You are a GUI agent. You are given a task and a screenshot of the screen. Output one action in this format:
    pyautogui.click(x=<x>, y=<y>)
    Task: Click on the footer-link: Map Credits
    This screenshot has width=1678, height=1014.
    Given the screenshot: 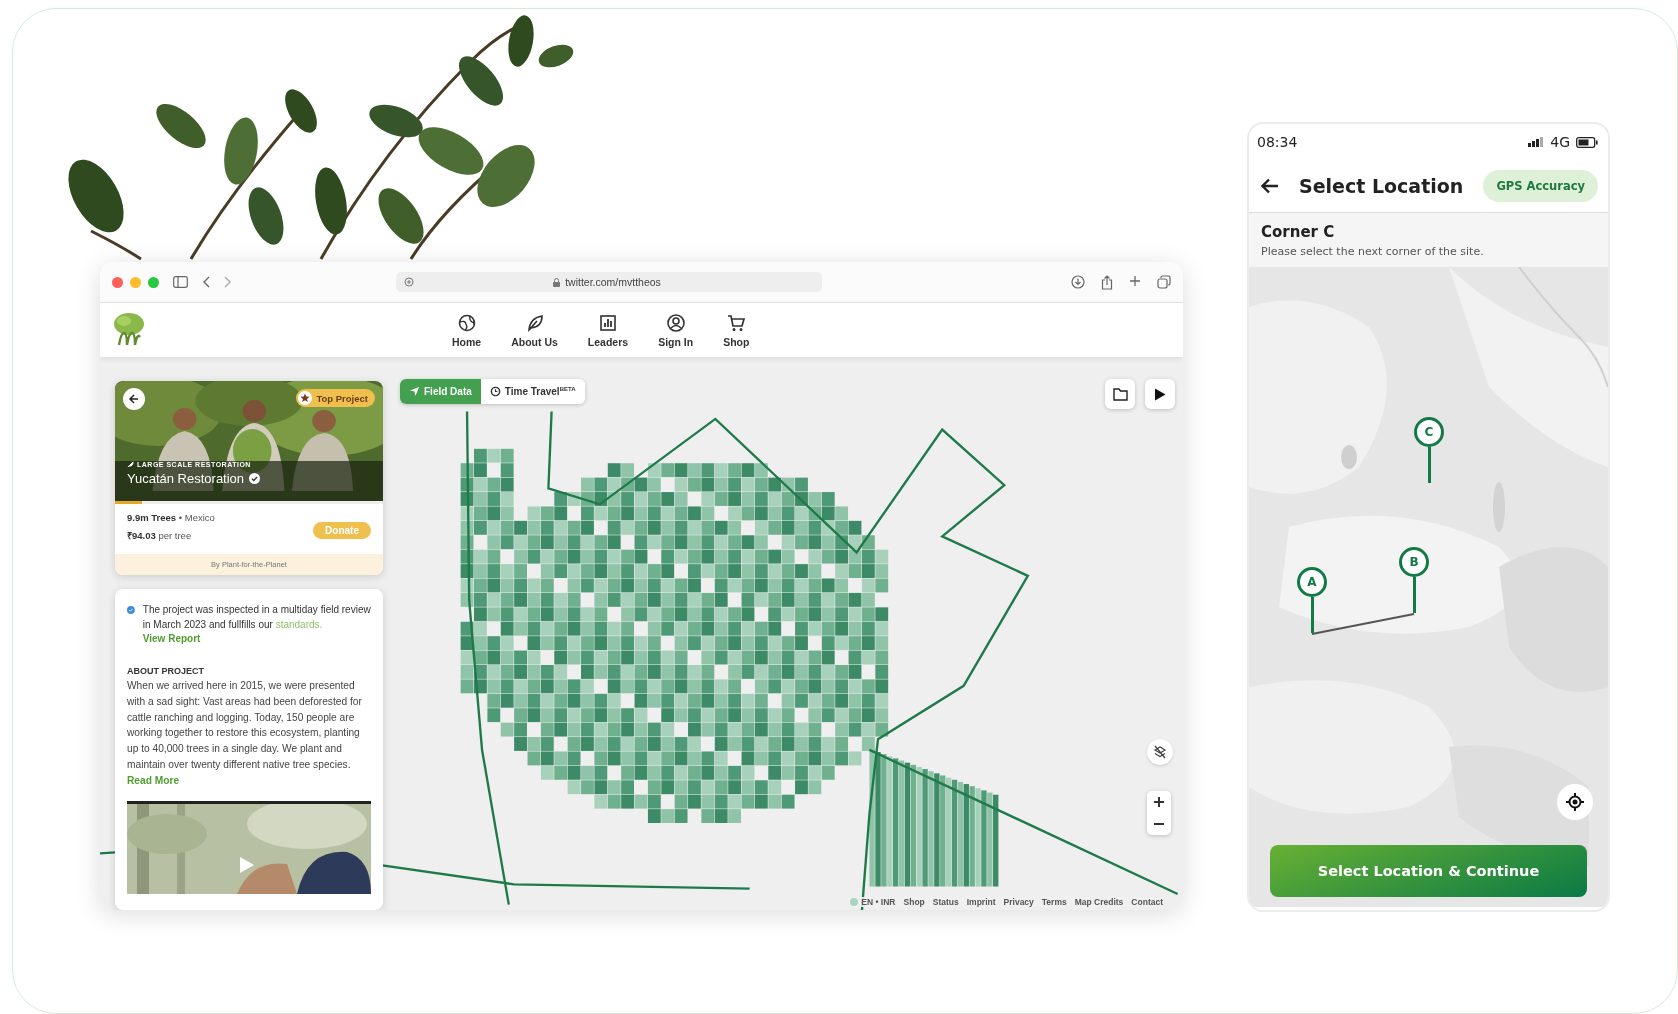 What is the action you would take?
    pyautogui.click(x=1099, y=902)
    